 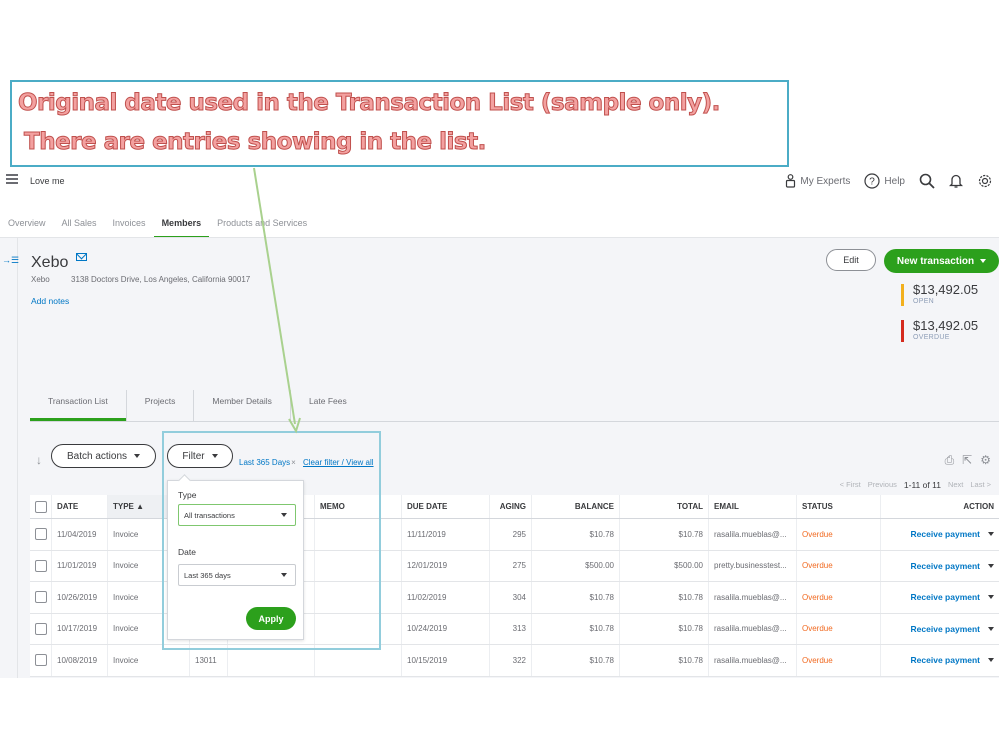 I want to click on sort-arrow-icon: ↓, so click(x=39, y=460).